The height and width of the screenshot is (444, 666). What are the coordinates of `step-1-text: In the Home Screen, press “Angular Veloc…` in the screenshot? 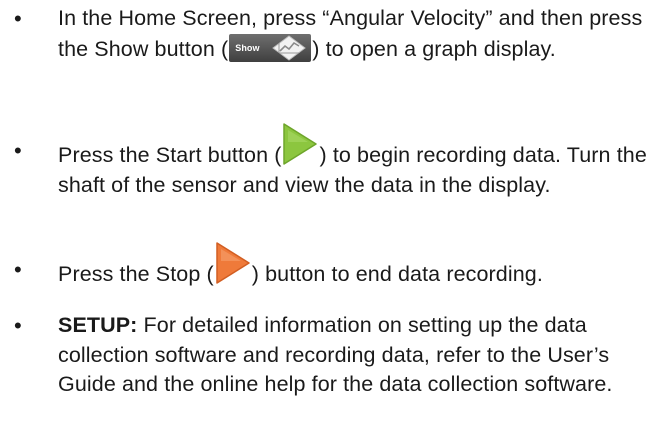 It's located at (357, 34).